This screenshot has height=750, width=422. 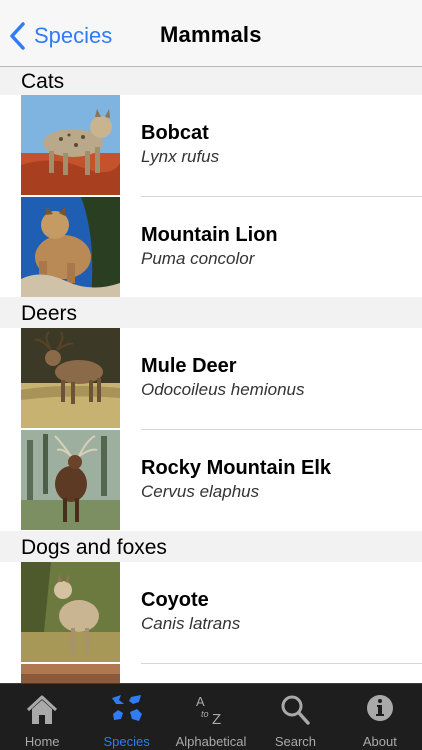 I want to click on list-item-text: Mountain Lion Puma concolor, so click(x=209, y=246).